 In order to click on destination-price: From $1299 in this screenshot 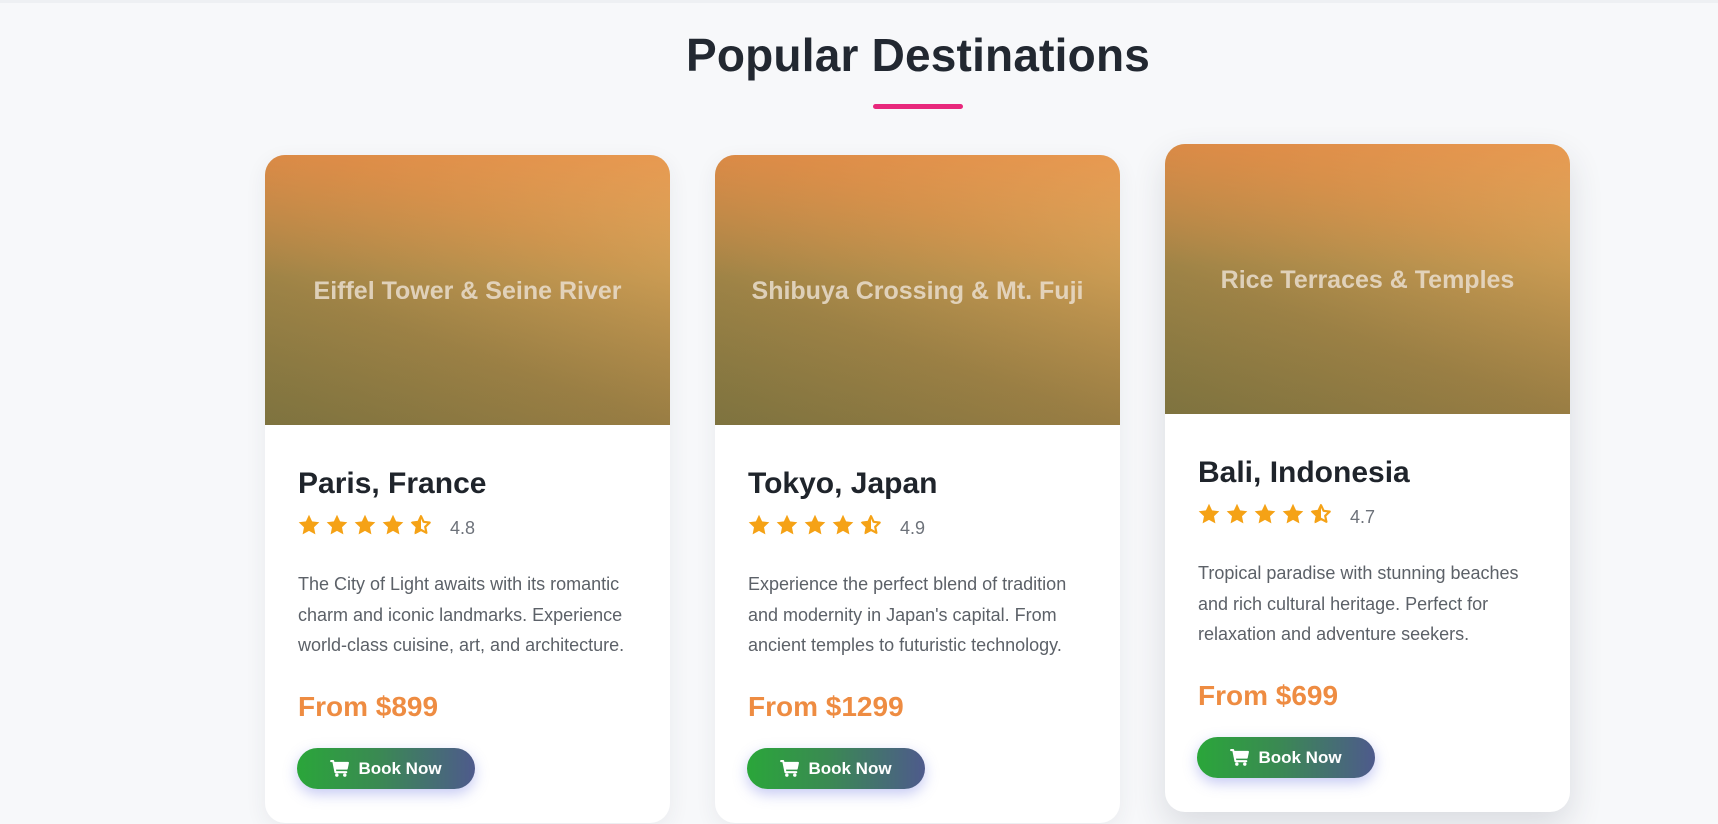, I will do `click(826, 706)`.